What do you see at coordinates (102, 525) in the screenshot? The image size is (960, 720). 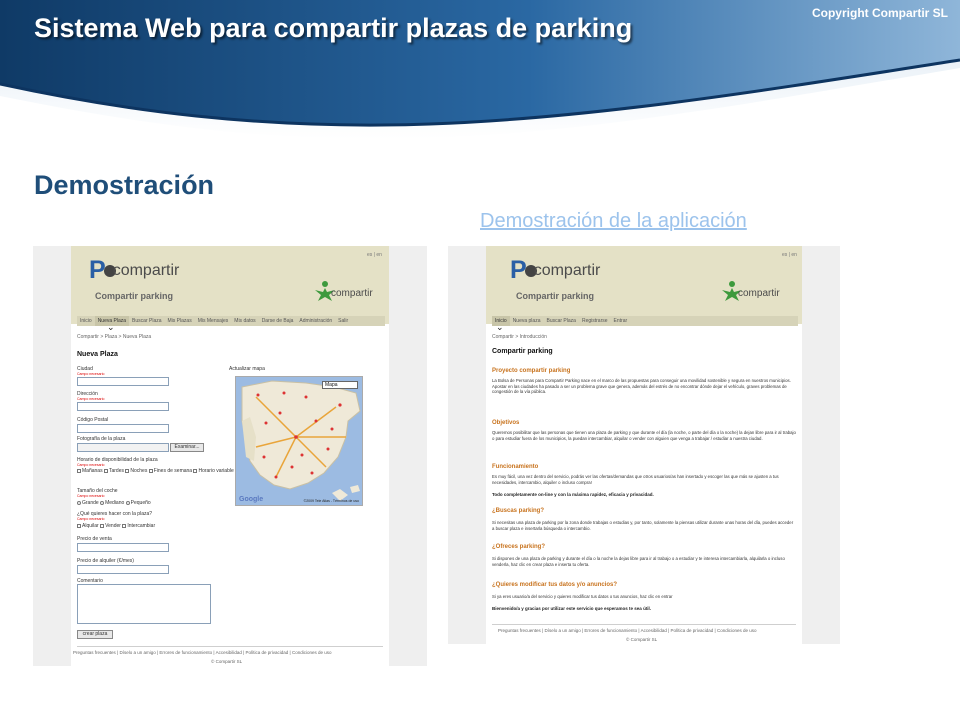 I see `checkbox-vender` at bounding box center [102, 525].